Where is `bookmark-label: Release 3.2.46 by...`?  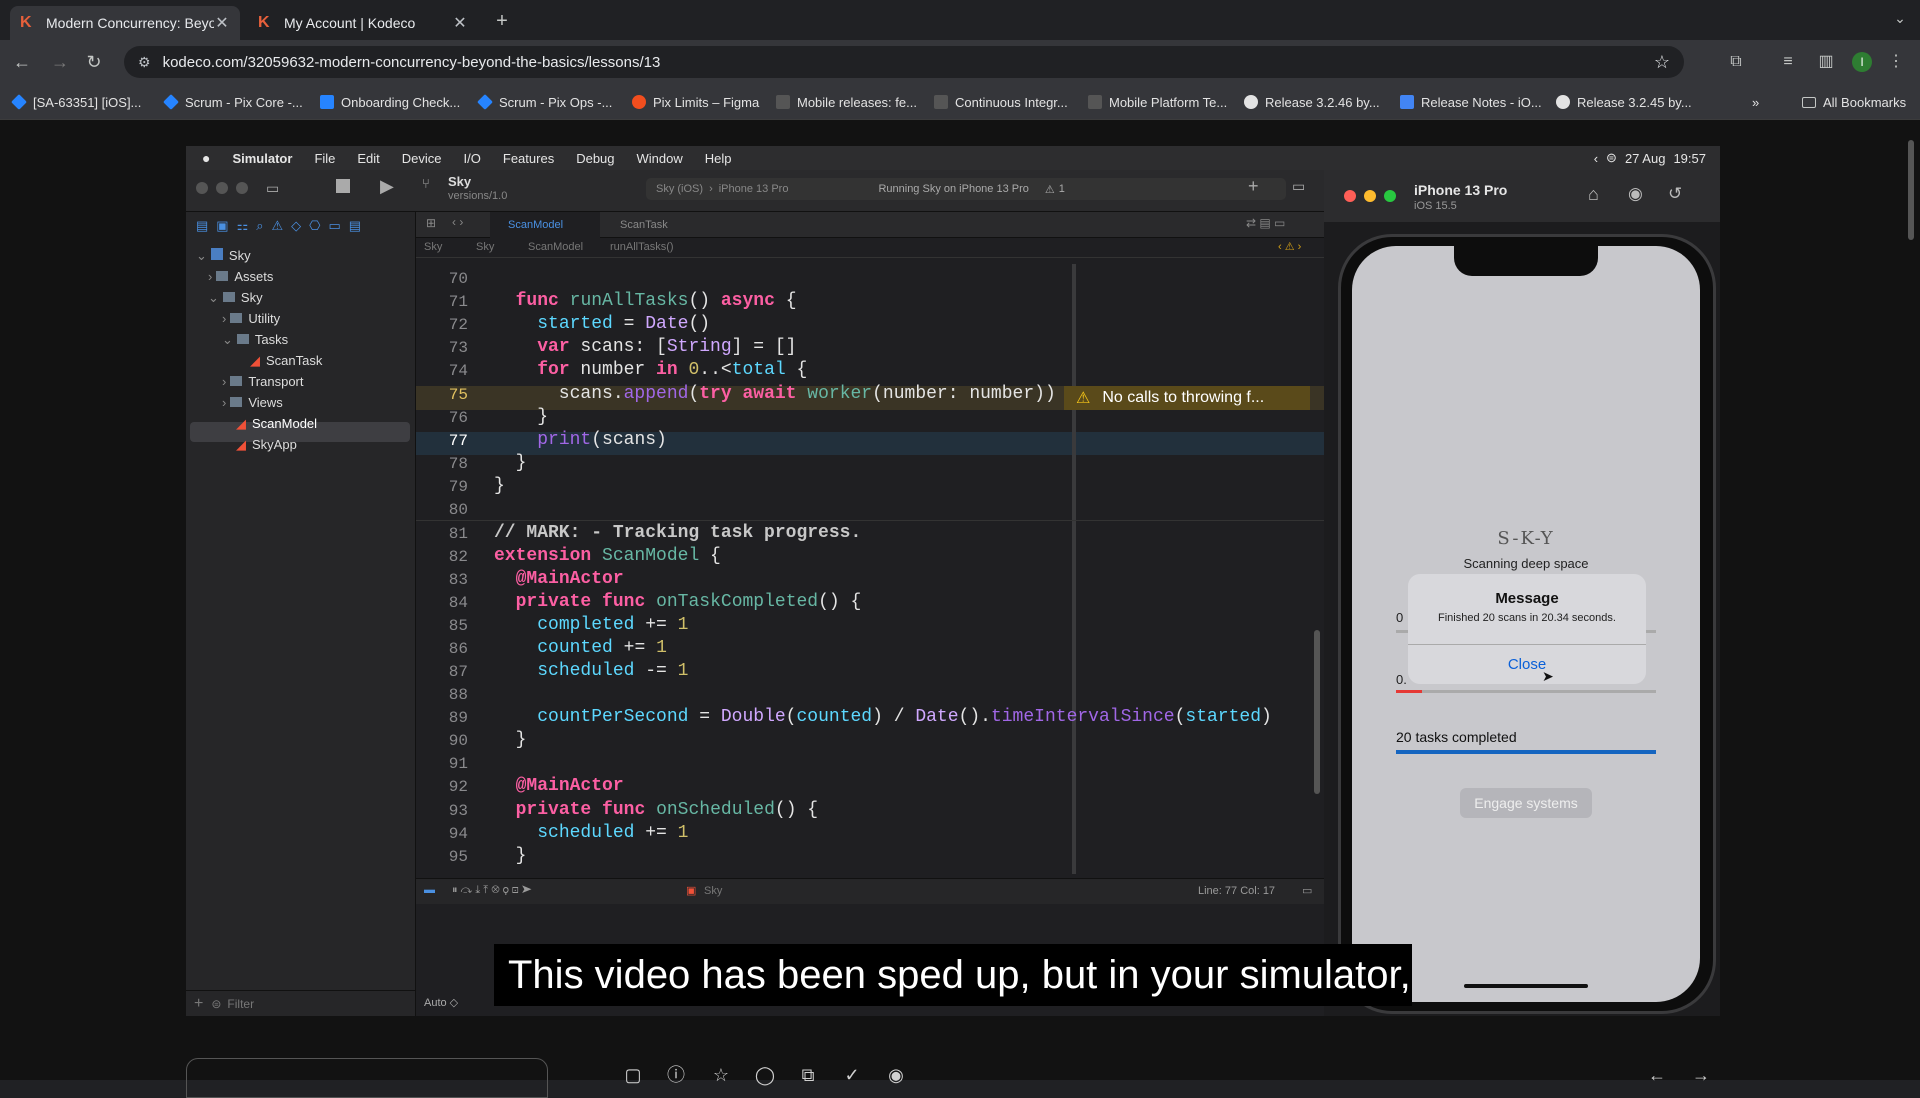 bookmark-label: Release 3.2.46 by... is located at coordinates (1322, 102).